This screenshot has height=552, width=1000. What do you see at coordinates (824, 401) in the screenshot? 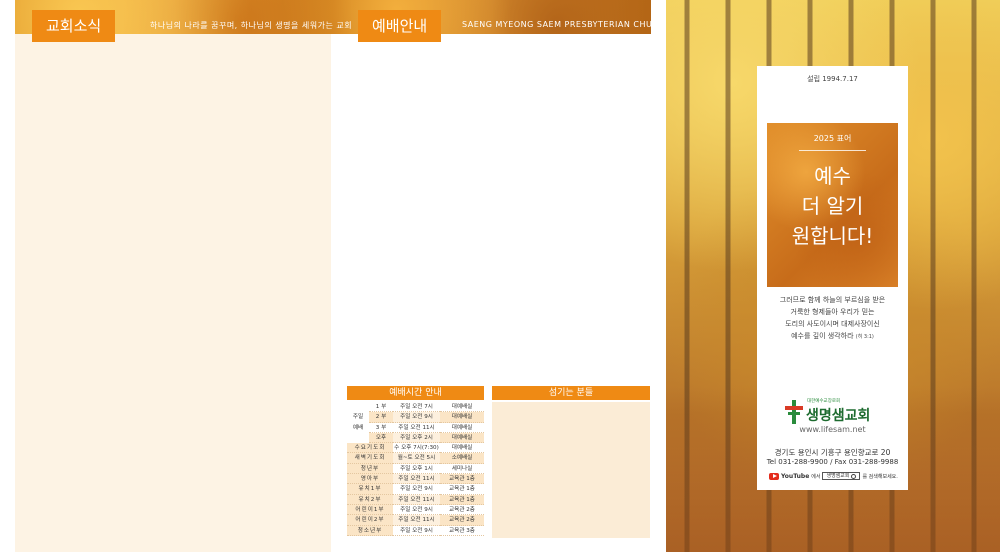
I see `denomination-label: 대한예수교장로회` at bounding box center [824, 401].